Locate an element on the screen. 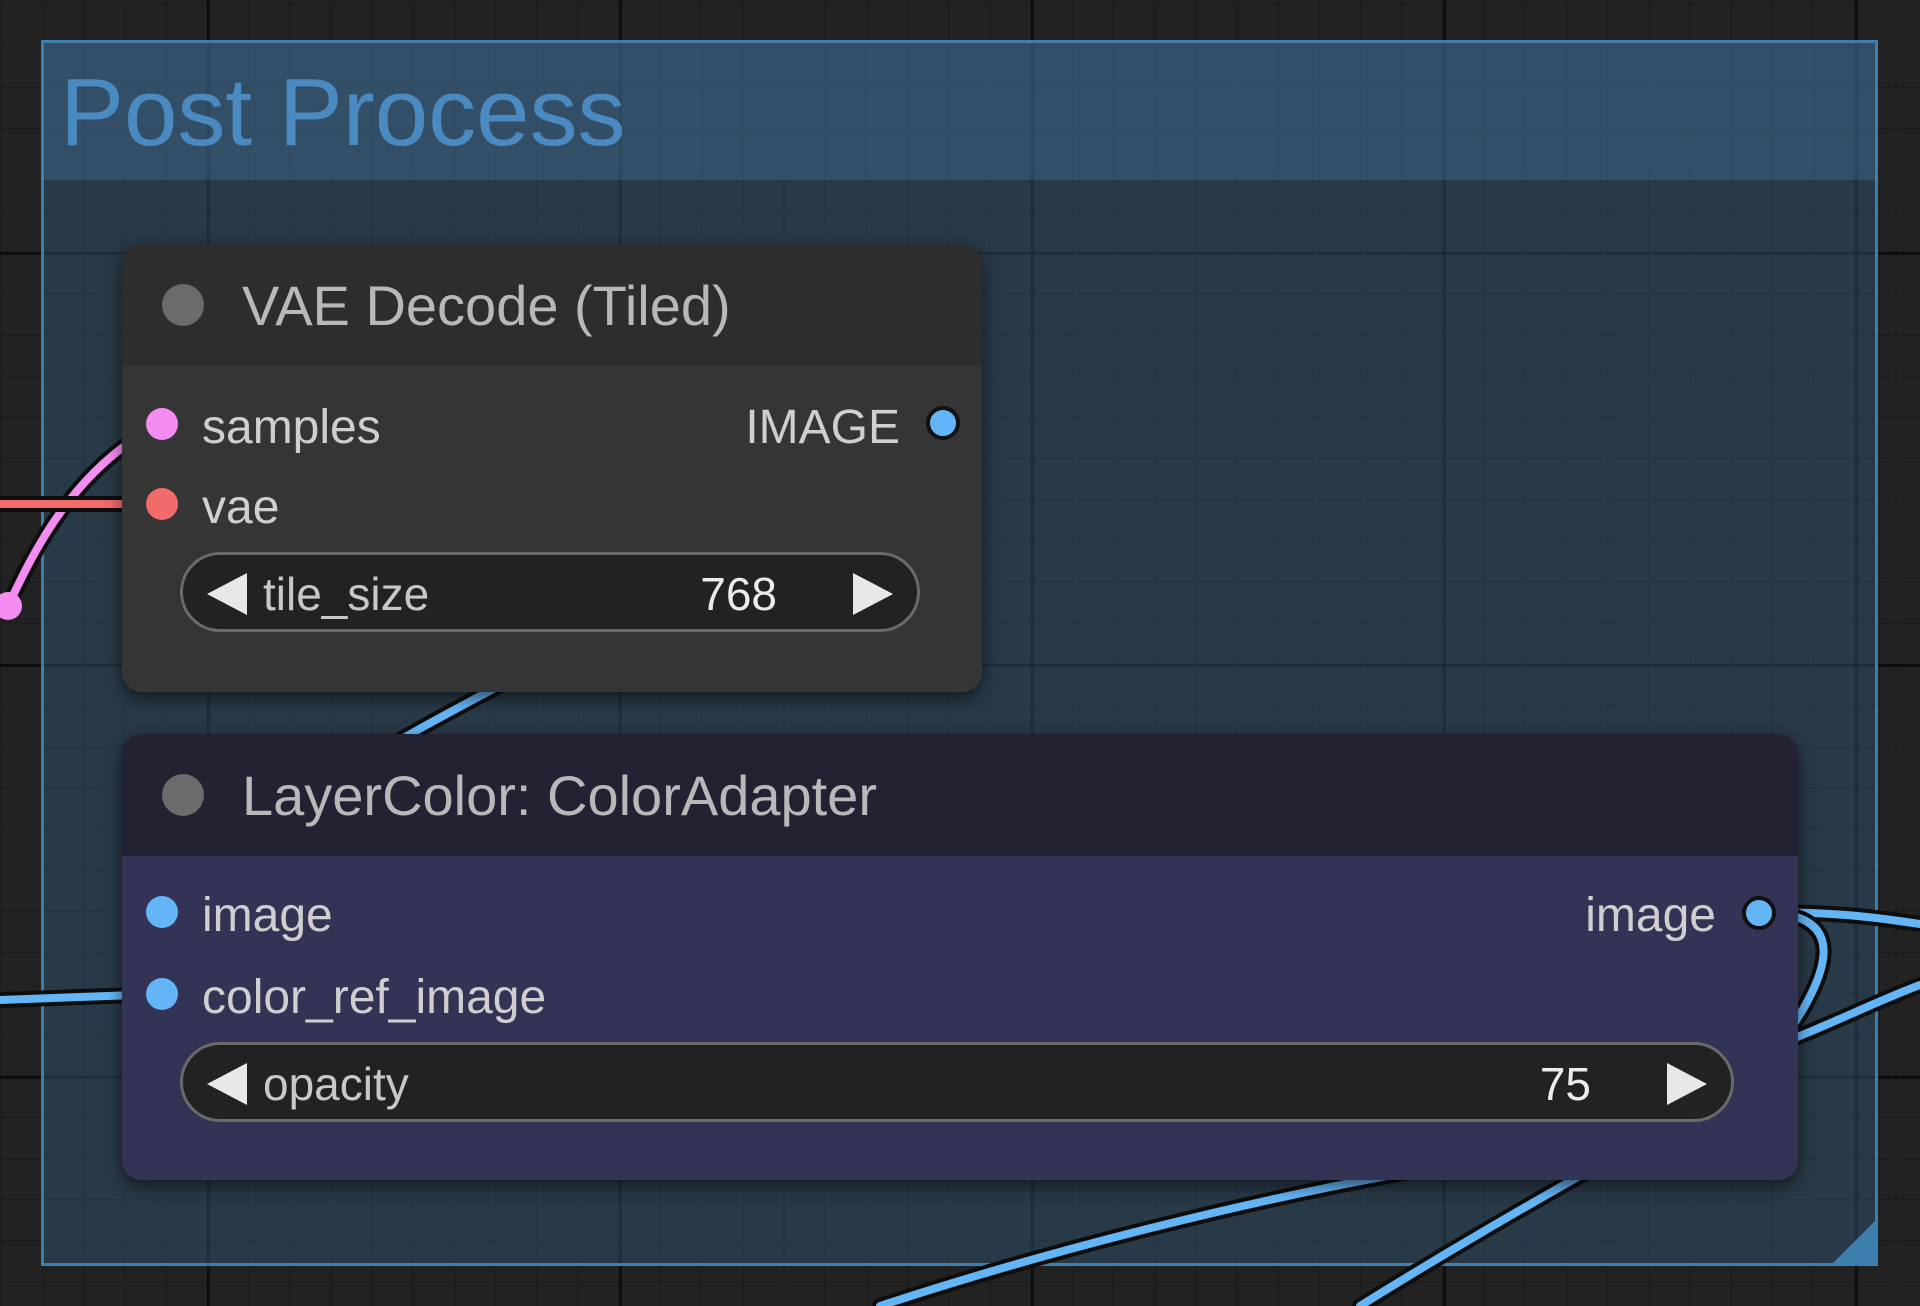  tile-size-increment-arrow-icon is located at coordinates (873, 594).